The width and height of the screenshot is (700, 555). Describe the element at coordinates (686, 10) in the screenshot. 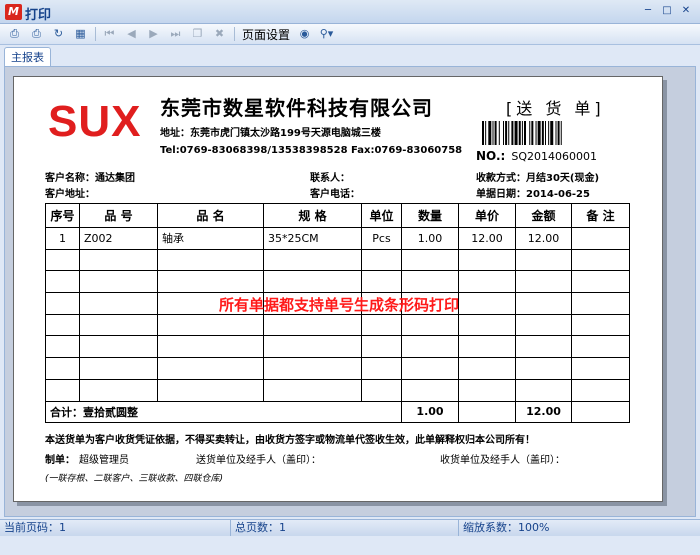

I see `close-window-icon: ✕` at that location.